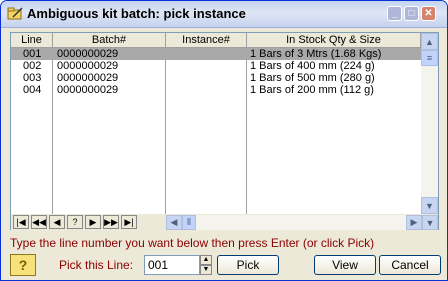  Describe the element at coordinates (345, 265) in the screenshot. I see `view-button: View` at that location.